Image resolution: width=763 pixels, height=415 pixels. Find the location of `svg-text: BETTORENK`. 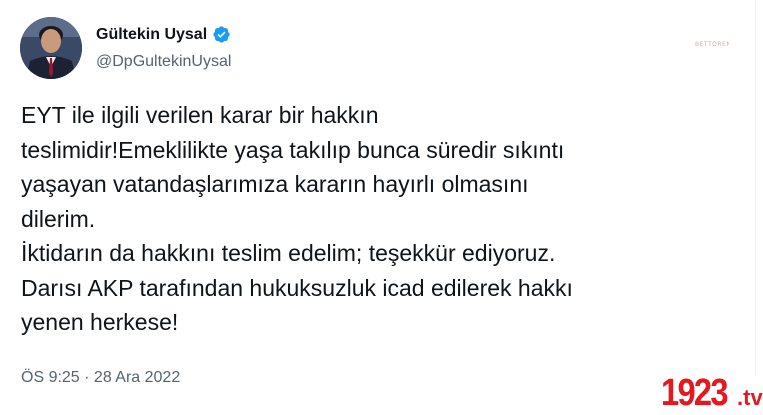

svg-text: BETTORENK is located at coordinates (712, 44).